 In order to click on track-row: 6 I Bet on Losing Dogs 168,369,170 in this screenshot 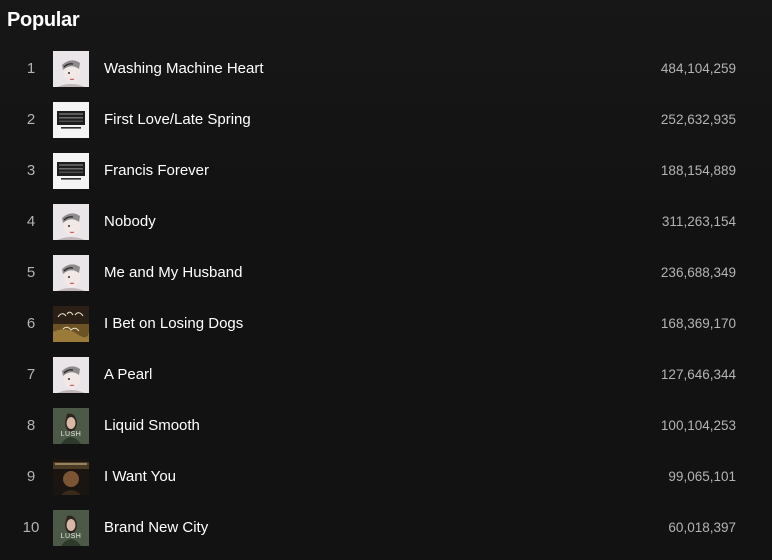, I will do `click(386, 323)`.